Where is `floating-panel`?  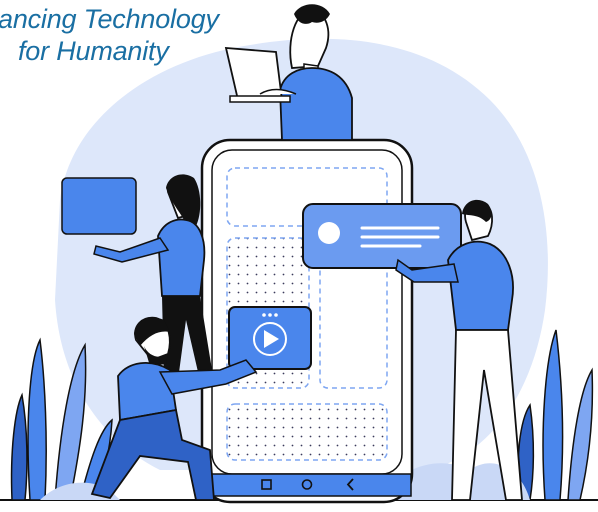 floating-panel is located at coordinates (99, 206).